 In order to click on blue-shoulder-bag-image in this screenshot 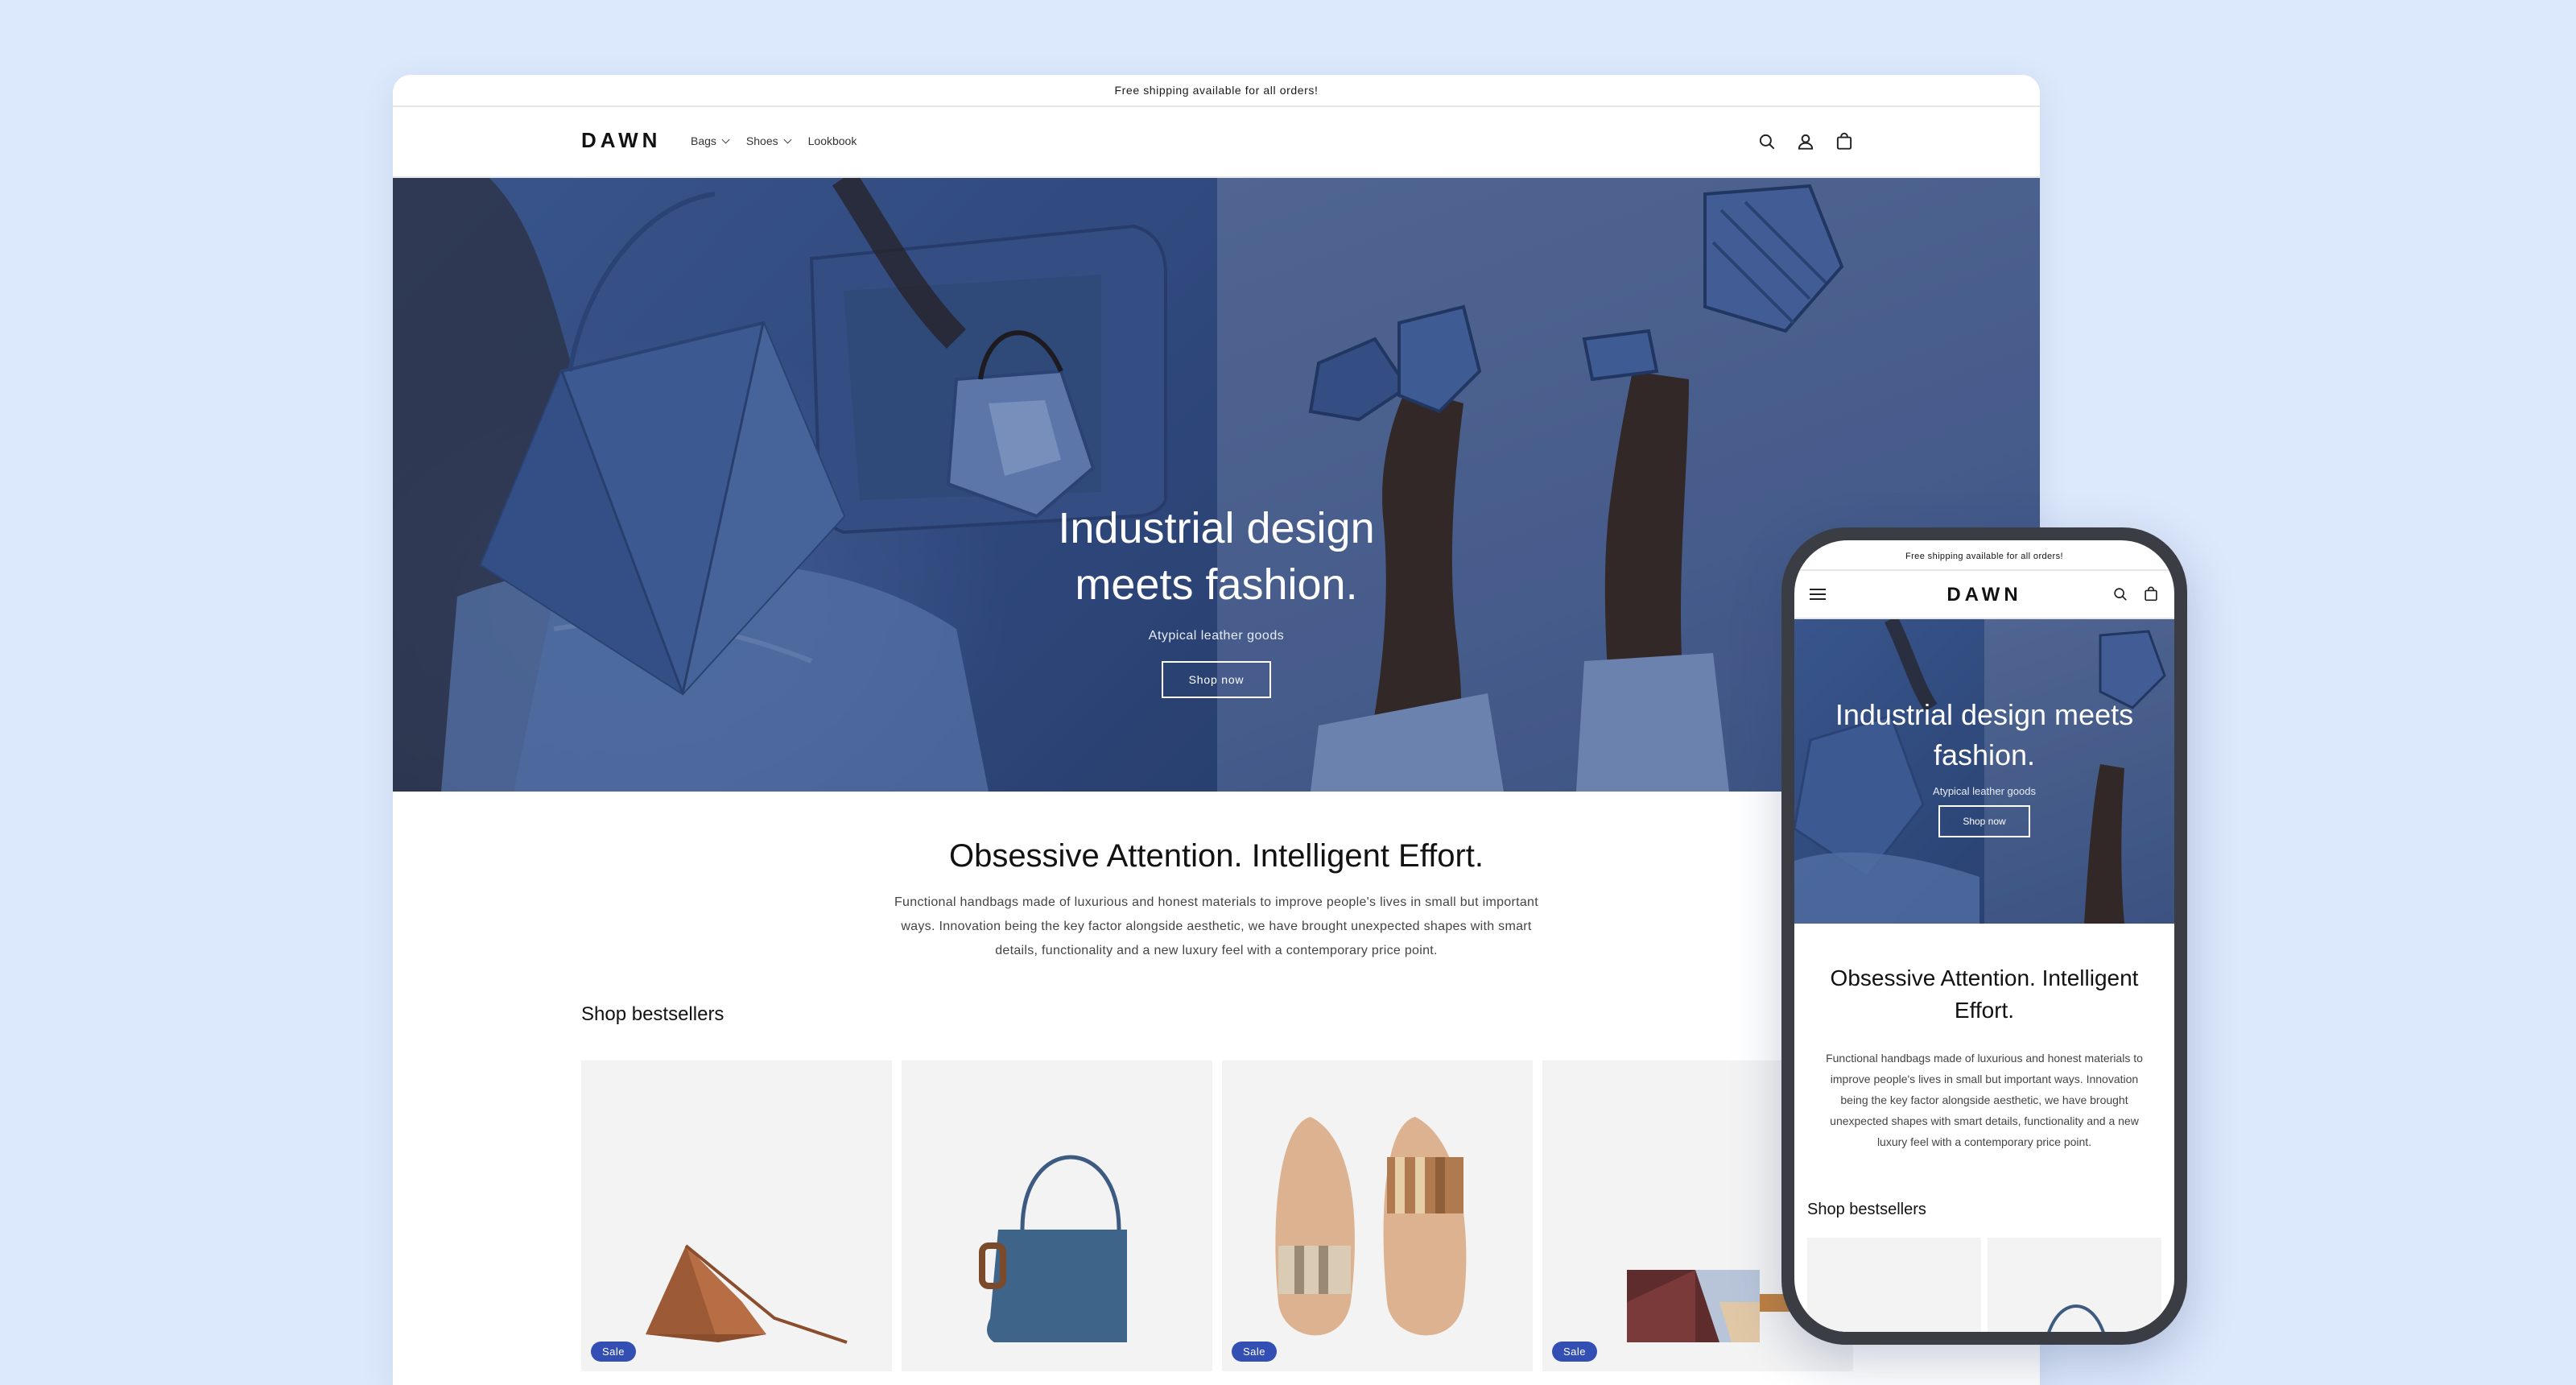, I will do `click(1053, 1248)`.